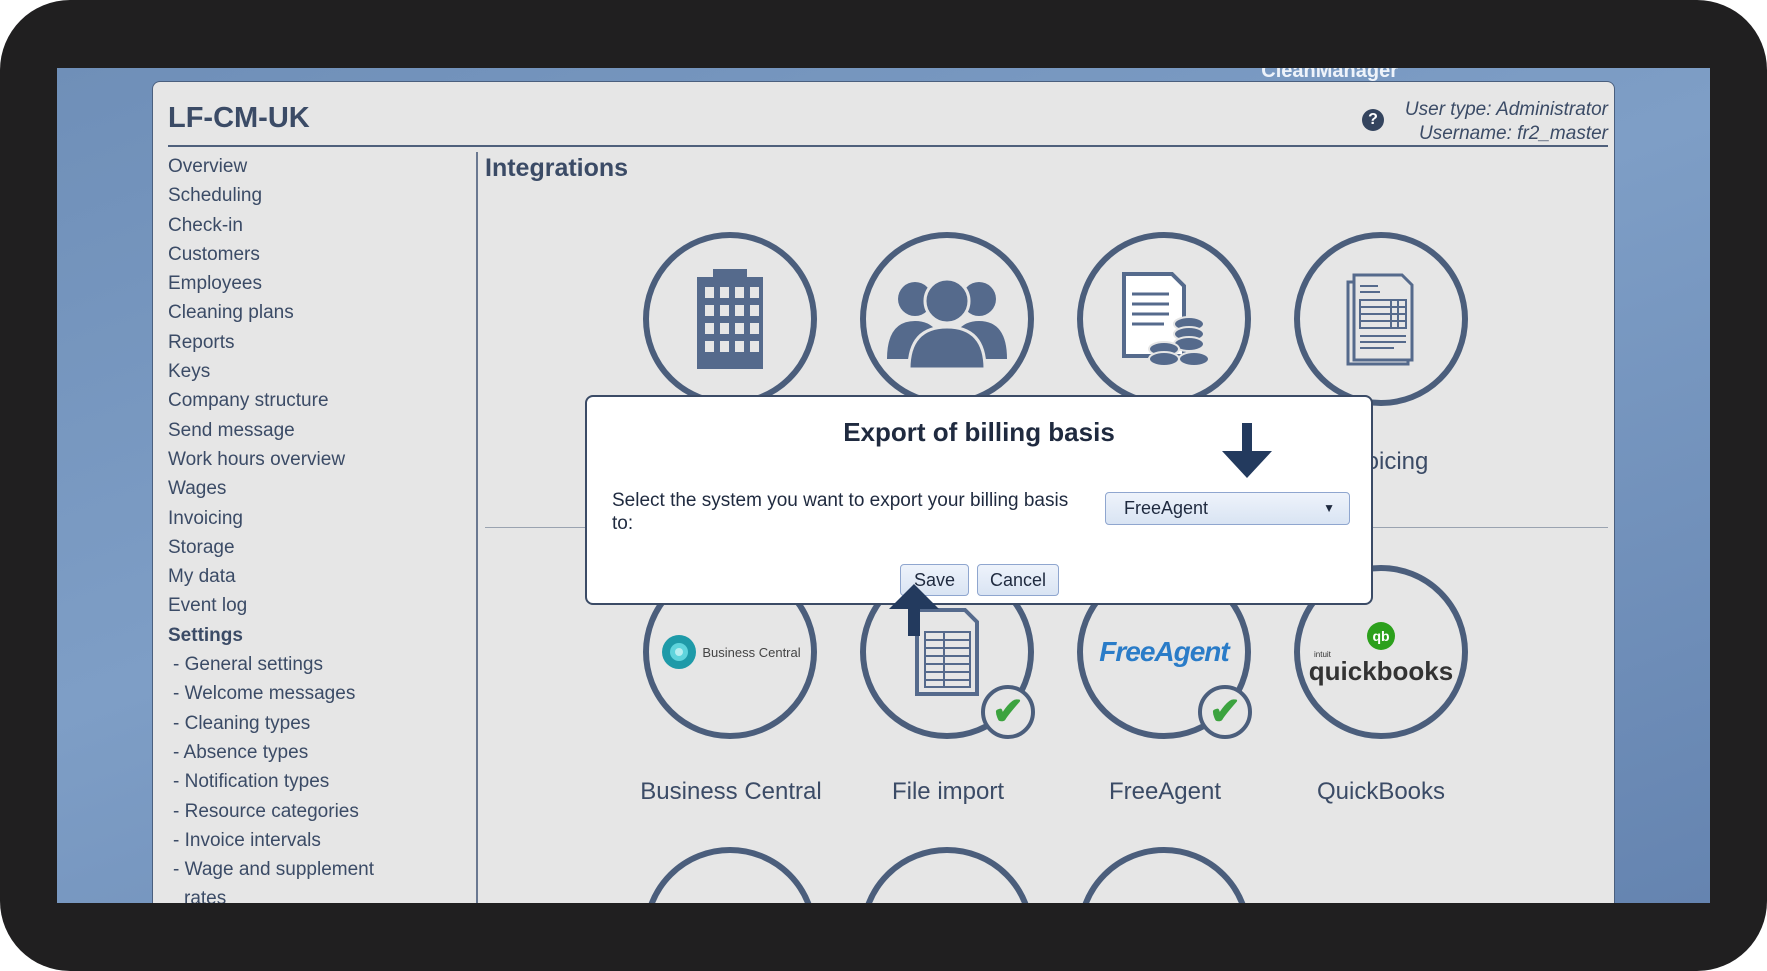  I want to click on settings-subitem: - Welcome messages, so click(293, 693).